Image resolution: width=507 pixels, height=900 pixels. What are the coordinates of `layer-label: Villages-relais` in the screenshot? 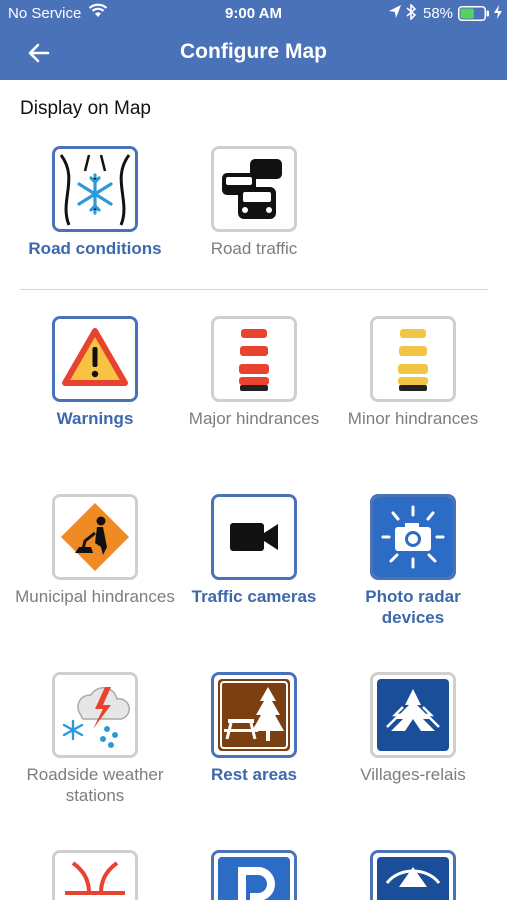 It's located at (413, 774).